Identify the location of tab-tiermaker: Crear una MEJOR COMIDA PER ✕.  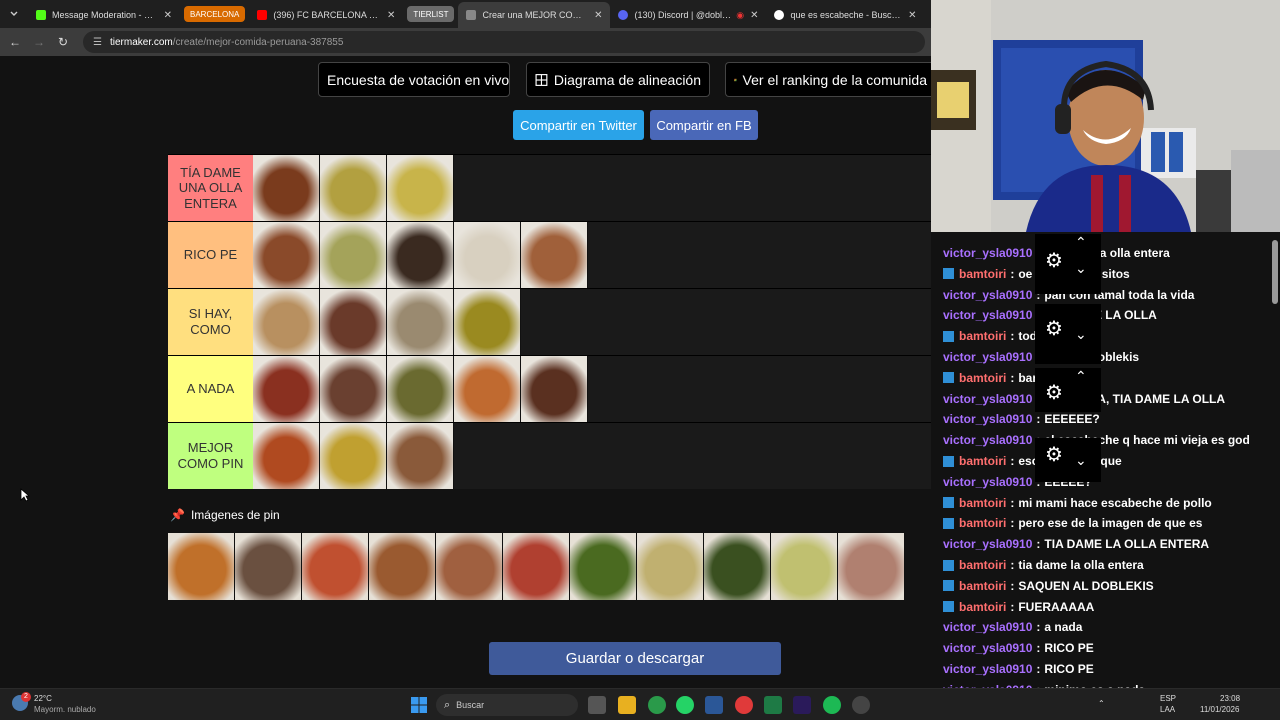
(534, 15).